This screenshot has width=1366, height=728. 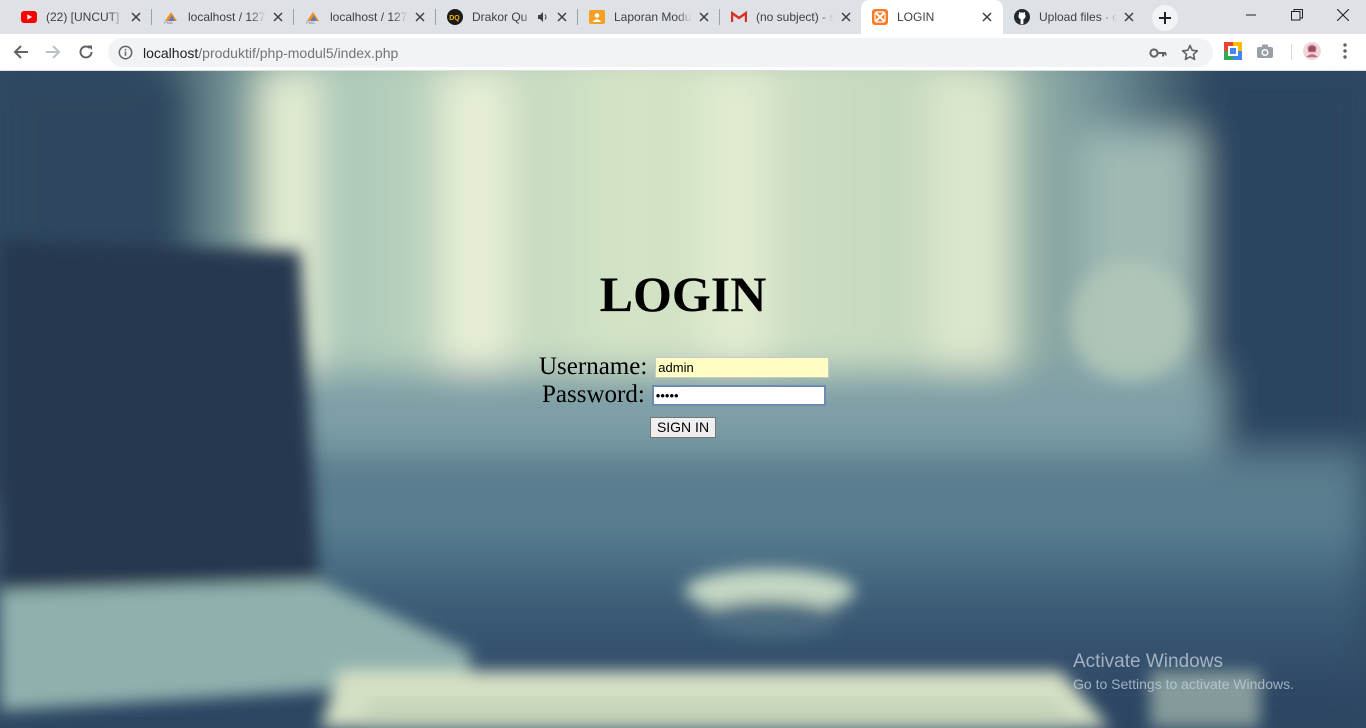 What do you see at coordinates (500, 17) in the screenshot?
I see `tab-title: Drakor Qu` at bounding box center [500, 17].